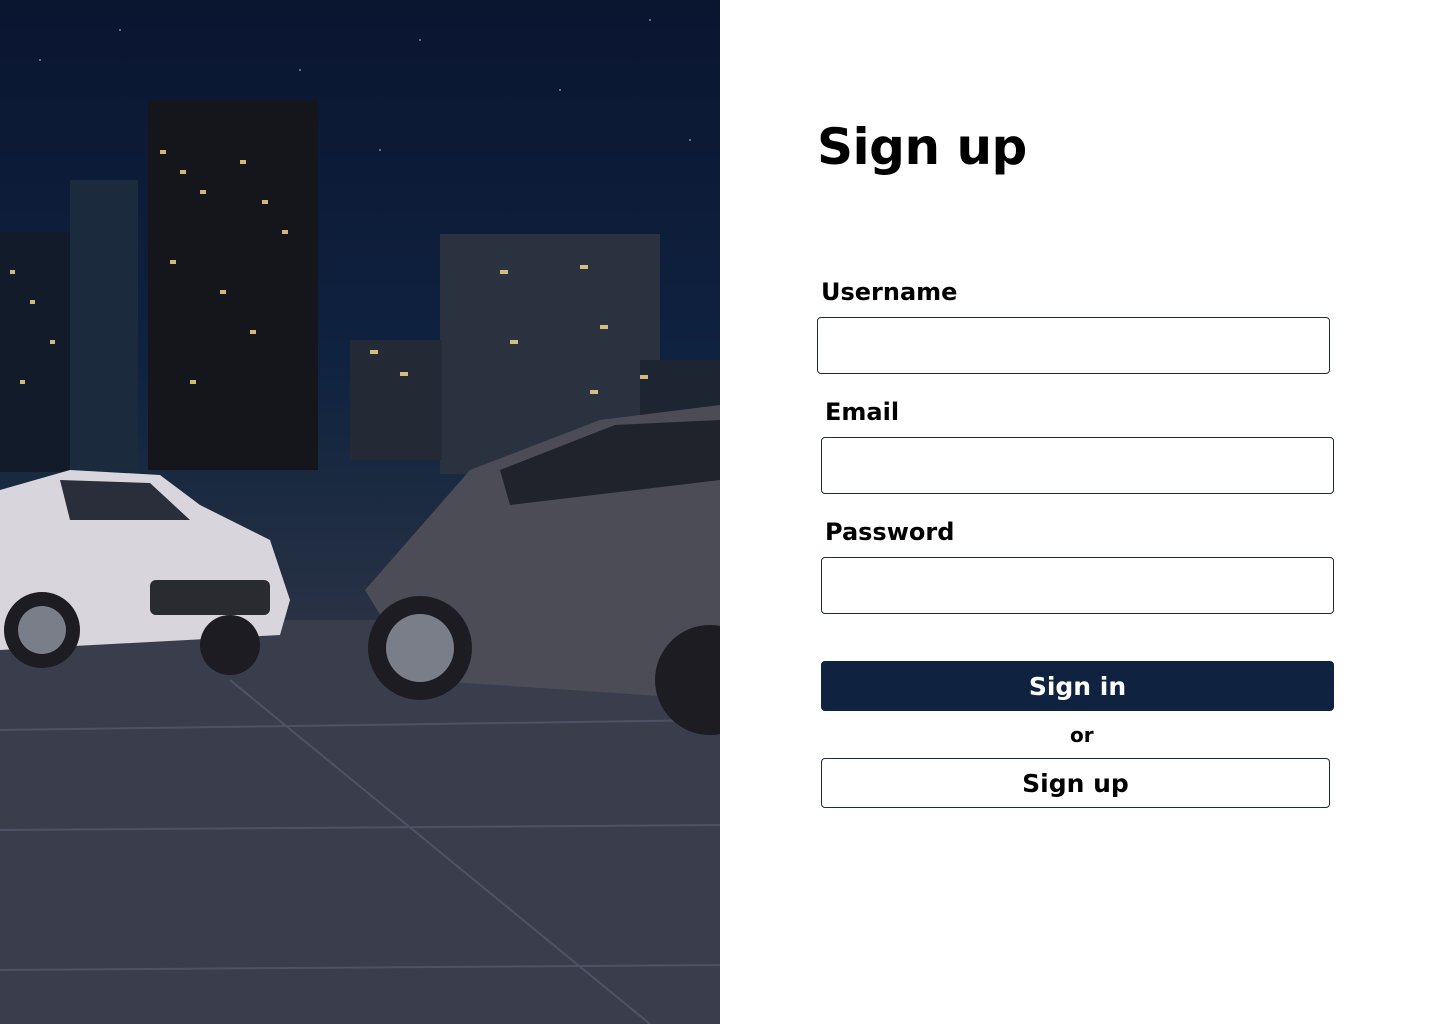 The image size is (1440, 1024). I want to click on username-input, so click(1073, 345).